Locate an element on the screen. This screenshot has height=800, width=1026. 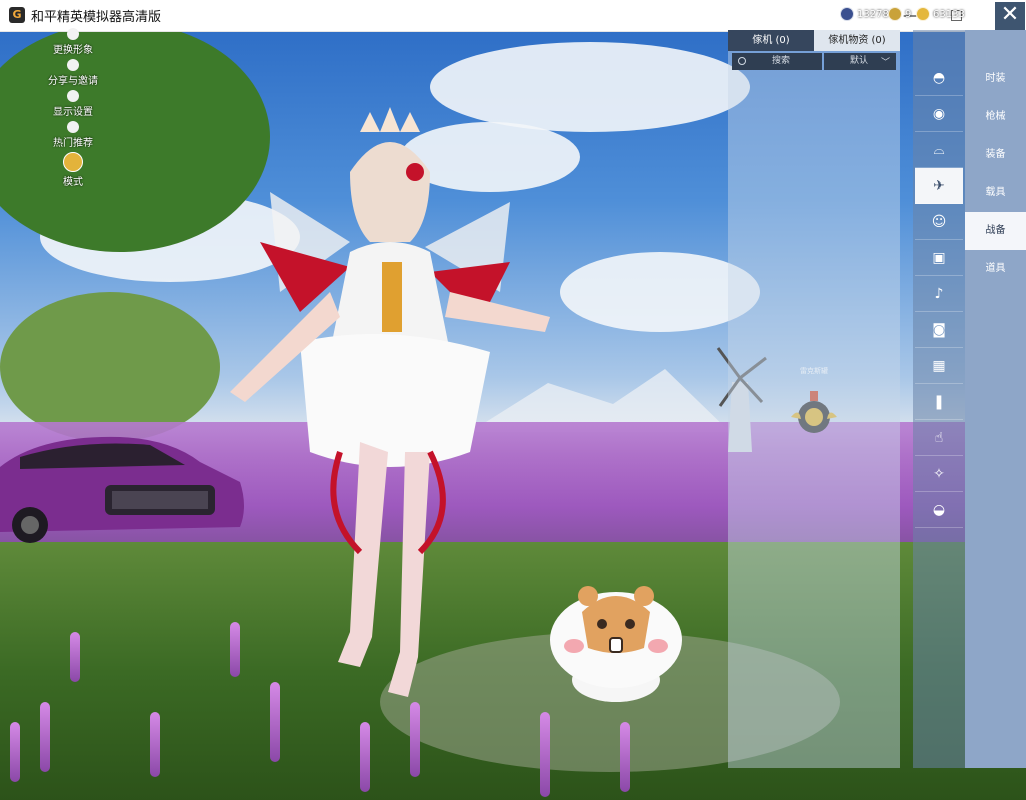
bowl-icon: ◒ is located at coordinates (939, 510).